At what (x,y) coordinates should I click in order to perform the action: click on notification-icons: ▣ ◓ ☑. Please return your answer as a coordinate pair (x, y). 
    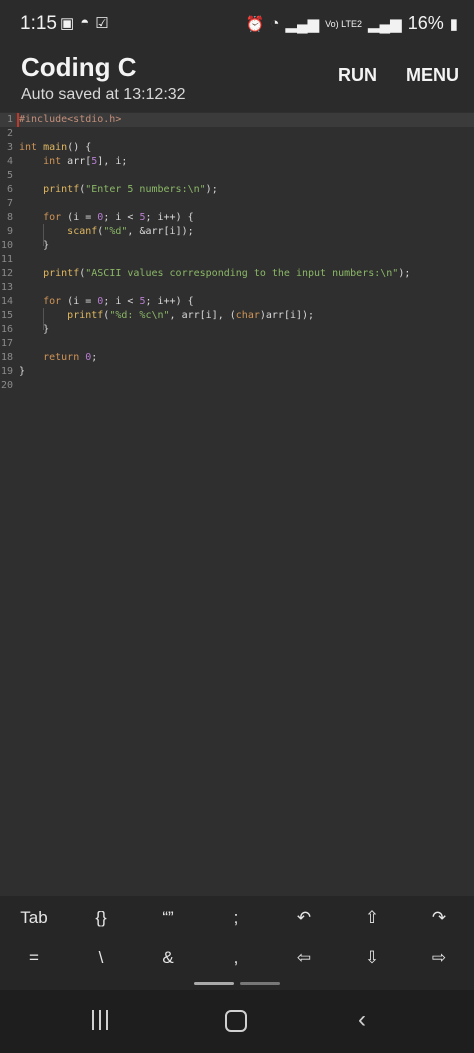
    Looking at the image, I should click on (84, 23).